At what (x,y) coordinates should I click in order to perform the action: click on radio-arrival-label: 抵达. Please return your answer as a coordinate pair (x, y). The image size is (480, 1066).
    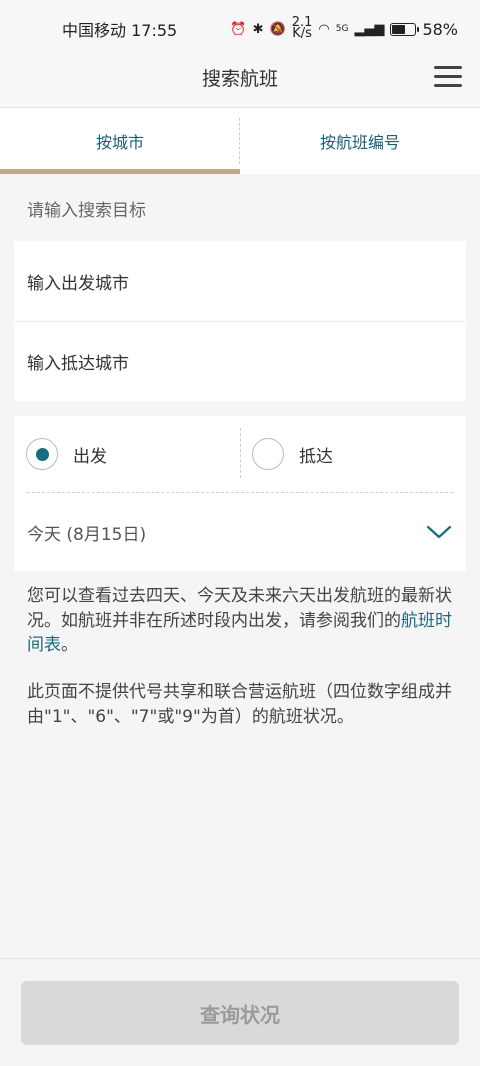
    Looking at the image, I should click on (316, 456).